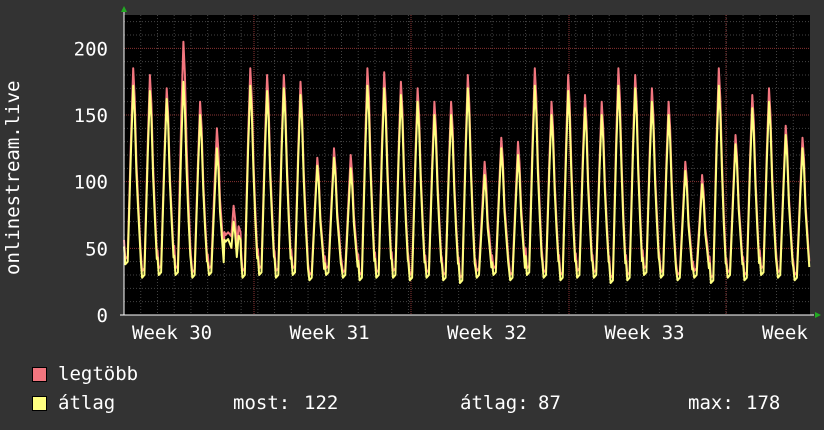  Describe the element at coordinates (172, 333) in the screenshot. I see `x-tick-label: Week 30` at that location.